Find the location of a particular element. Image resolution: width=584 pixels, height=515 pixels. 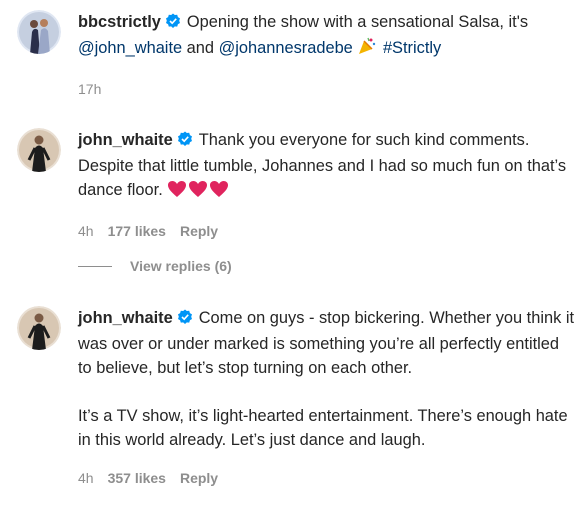

party-popper-icon is located at coordinates (367, 49).